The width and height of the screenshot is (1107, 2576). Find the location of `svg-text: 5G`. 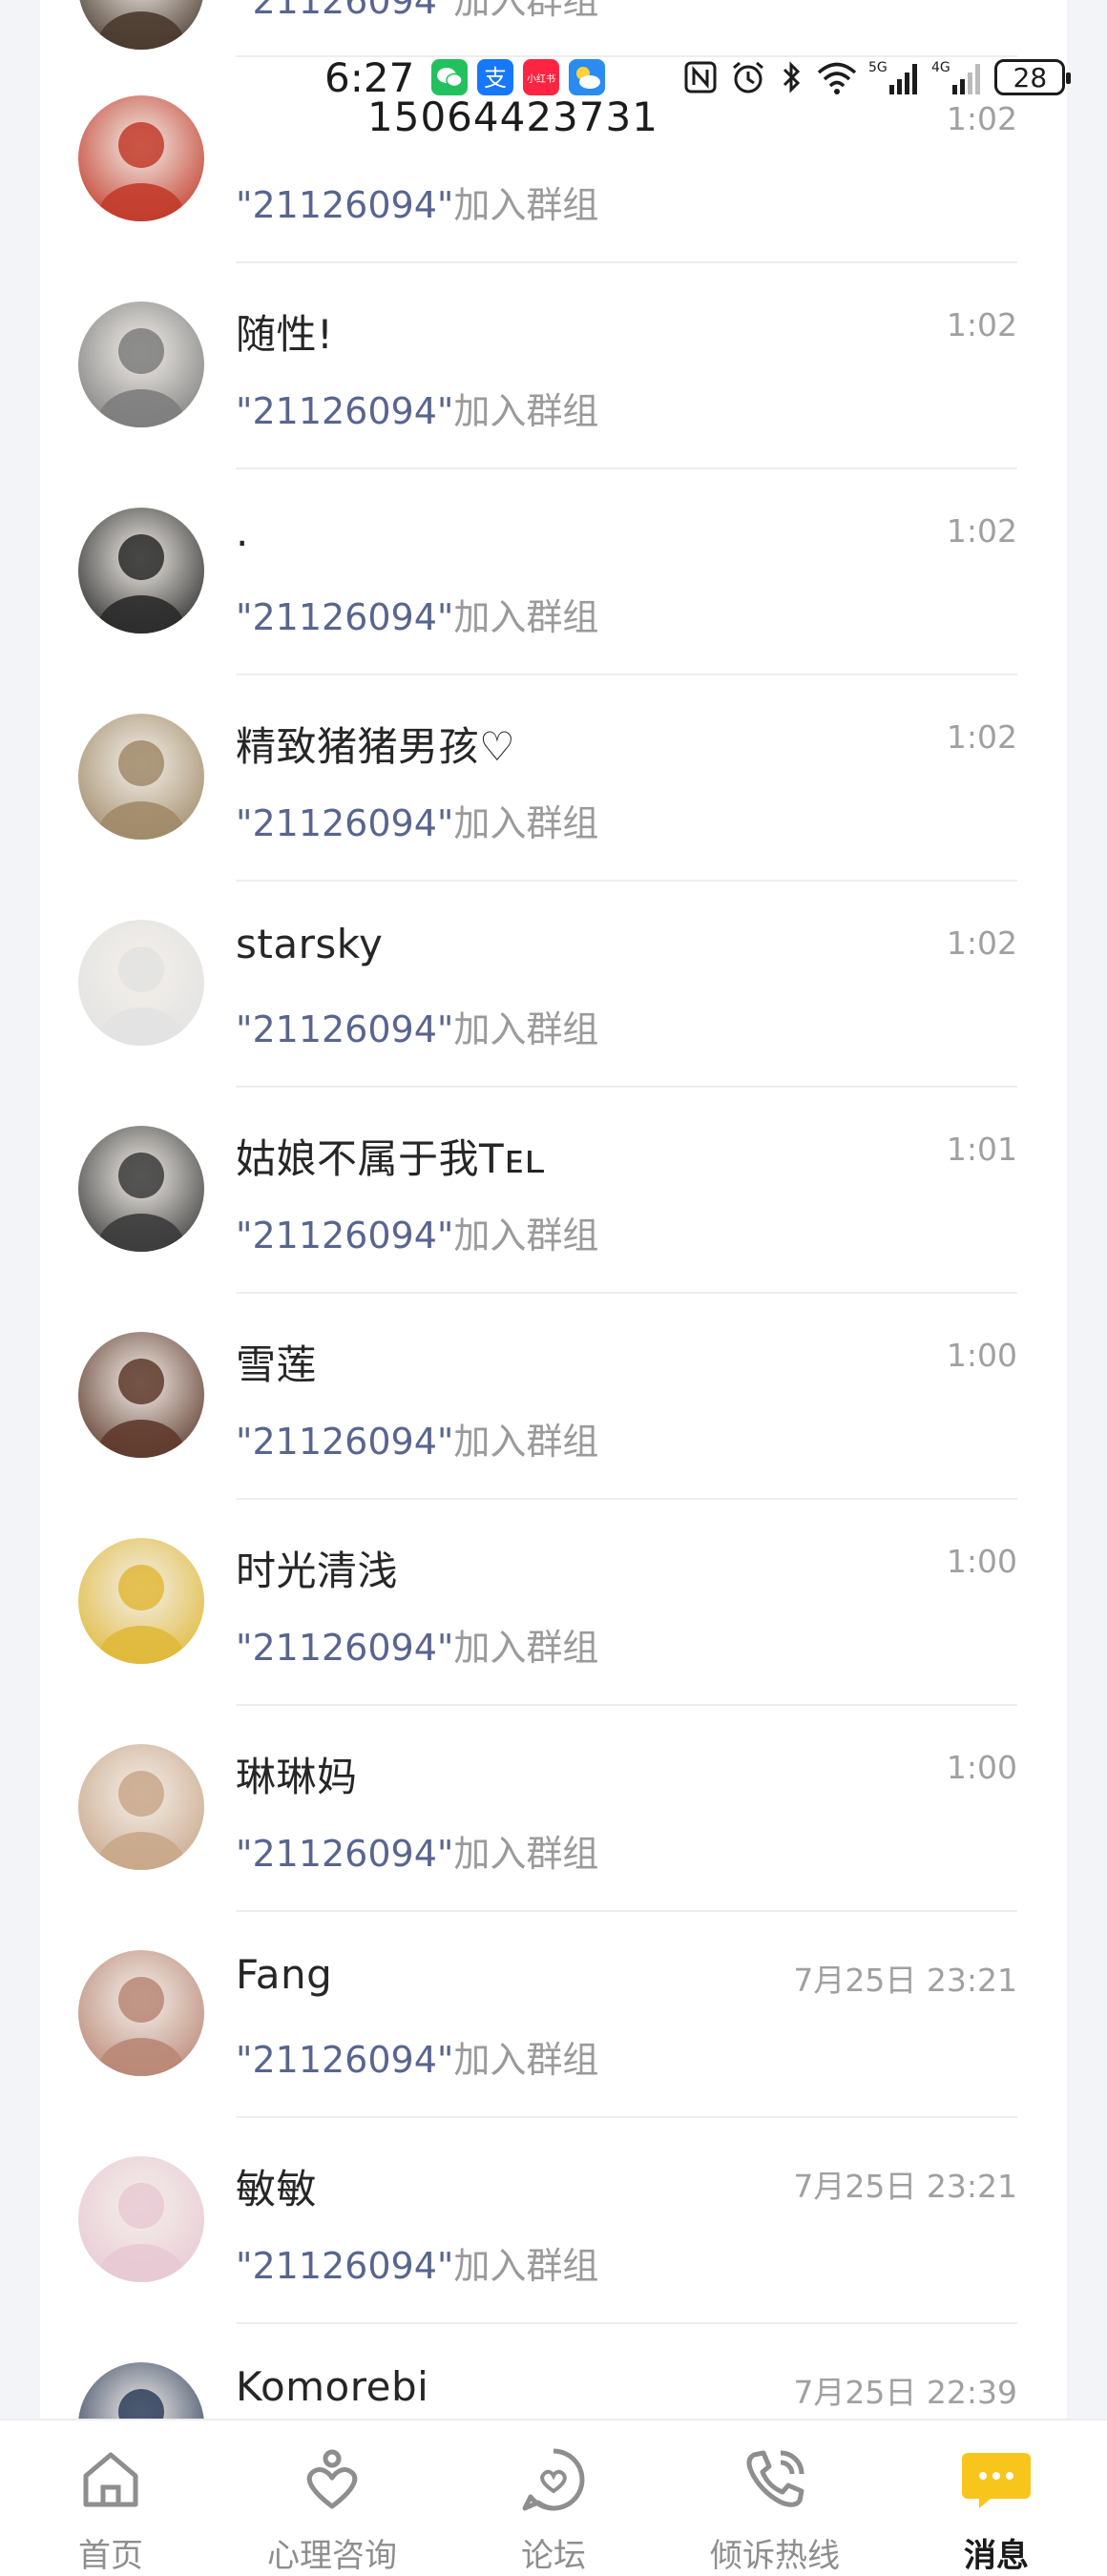

svg-text: 5G is located at coordinates (878, 67).